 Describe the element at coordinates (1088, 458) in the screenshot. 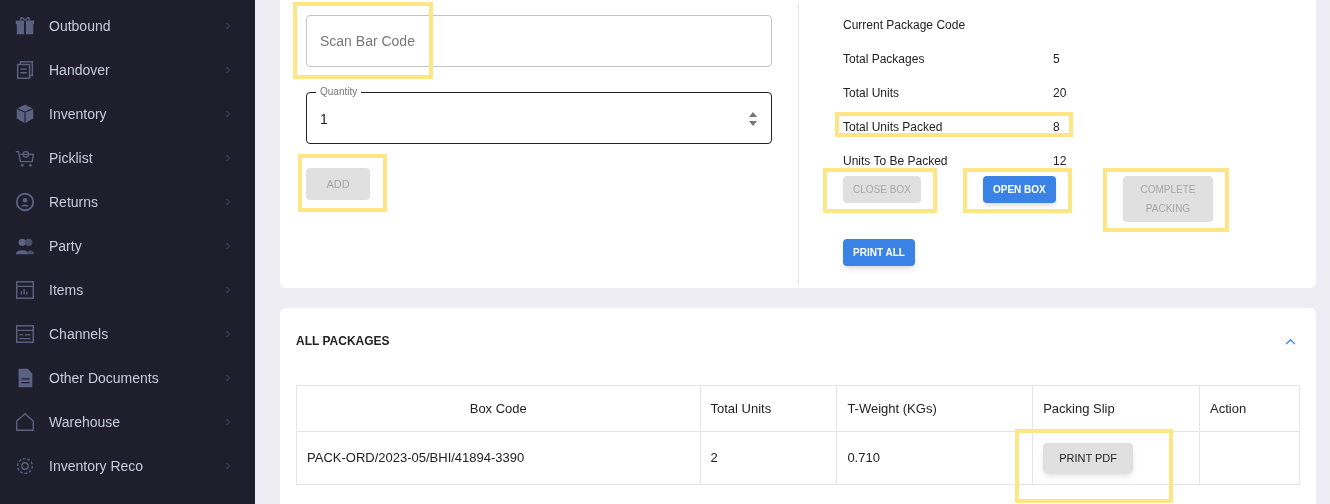

I see `print-pdf-button: PRINT PDF` at that location.